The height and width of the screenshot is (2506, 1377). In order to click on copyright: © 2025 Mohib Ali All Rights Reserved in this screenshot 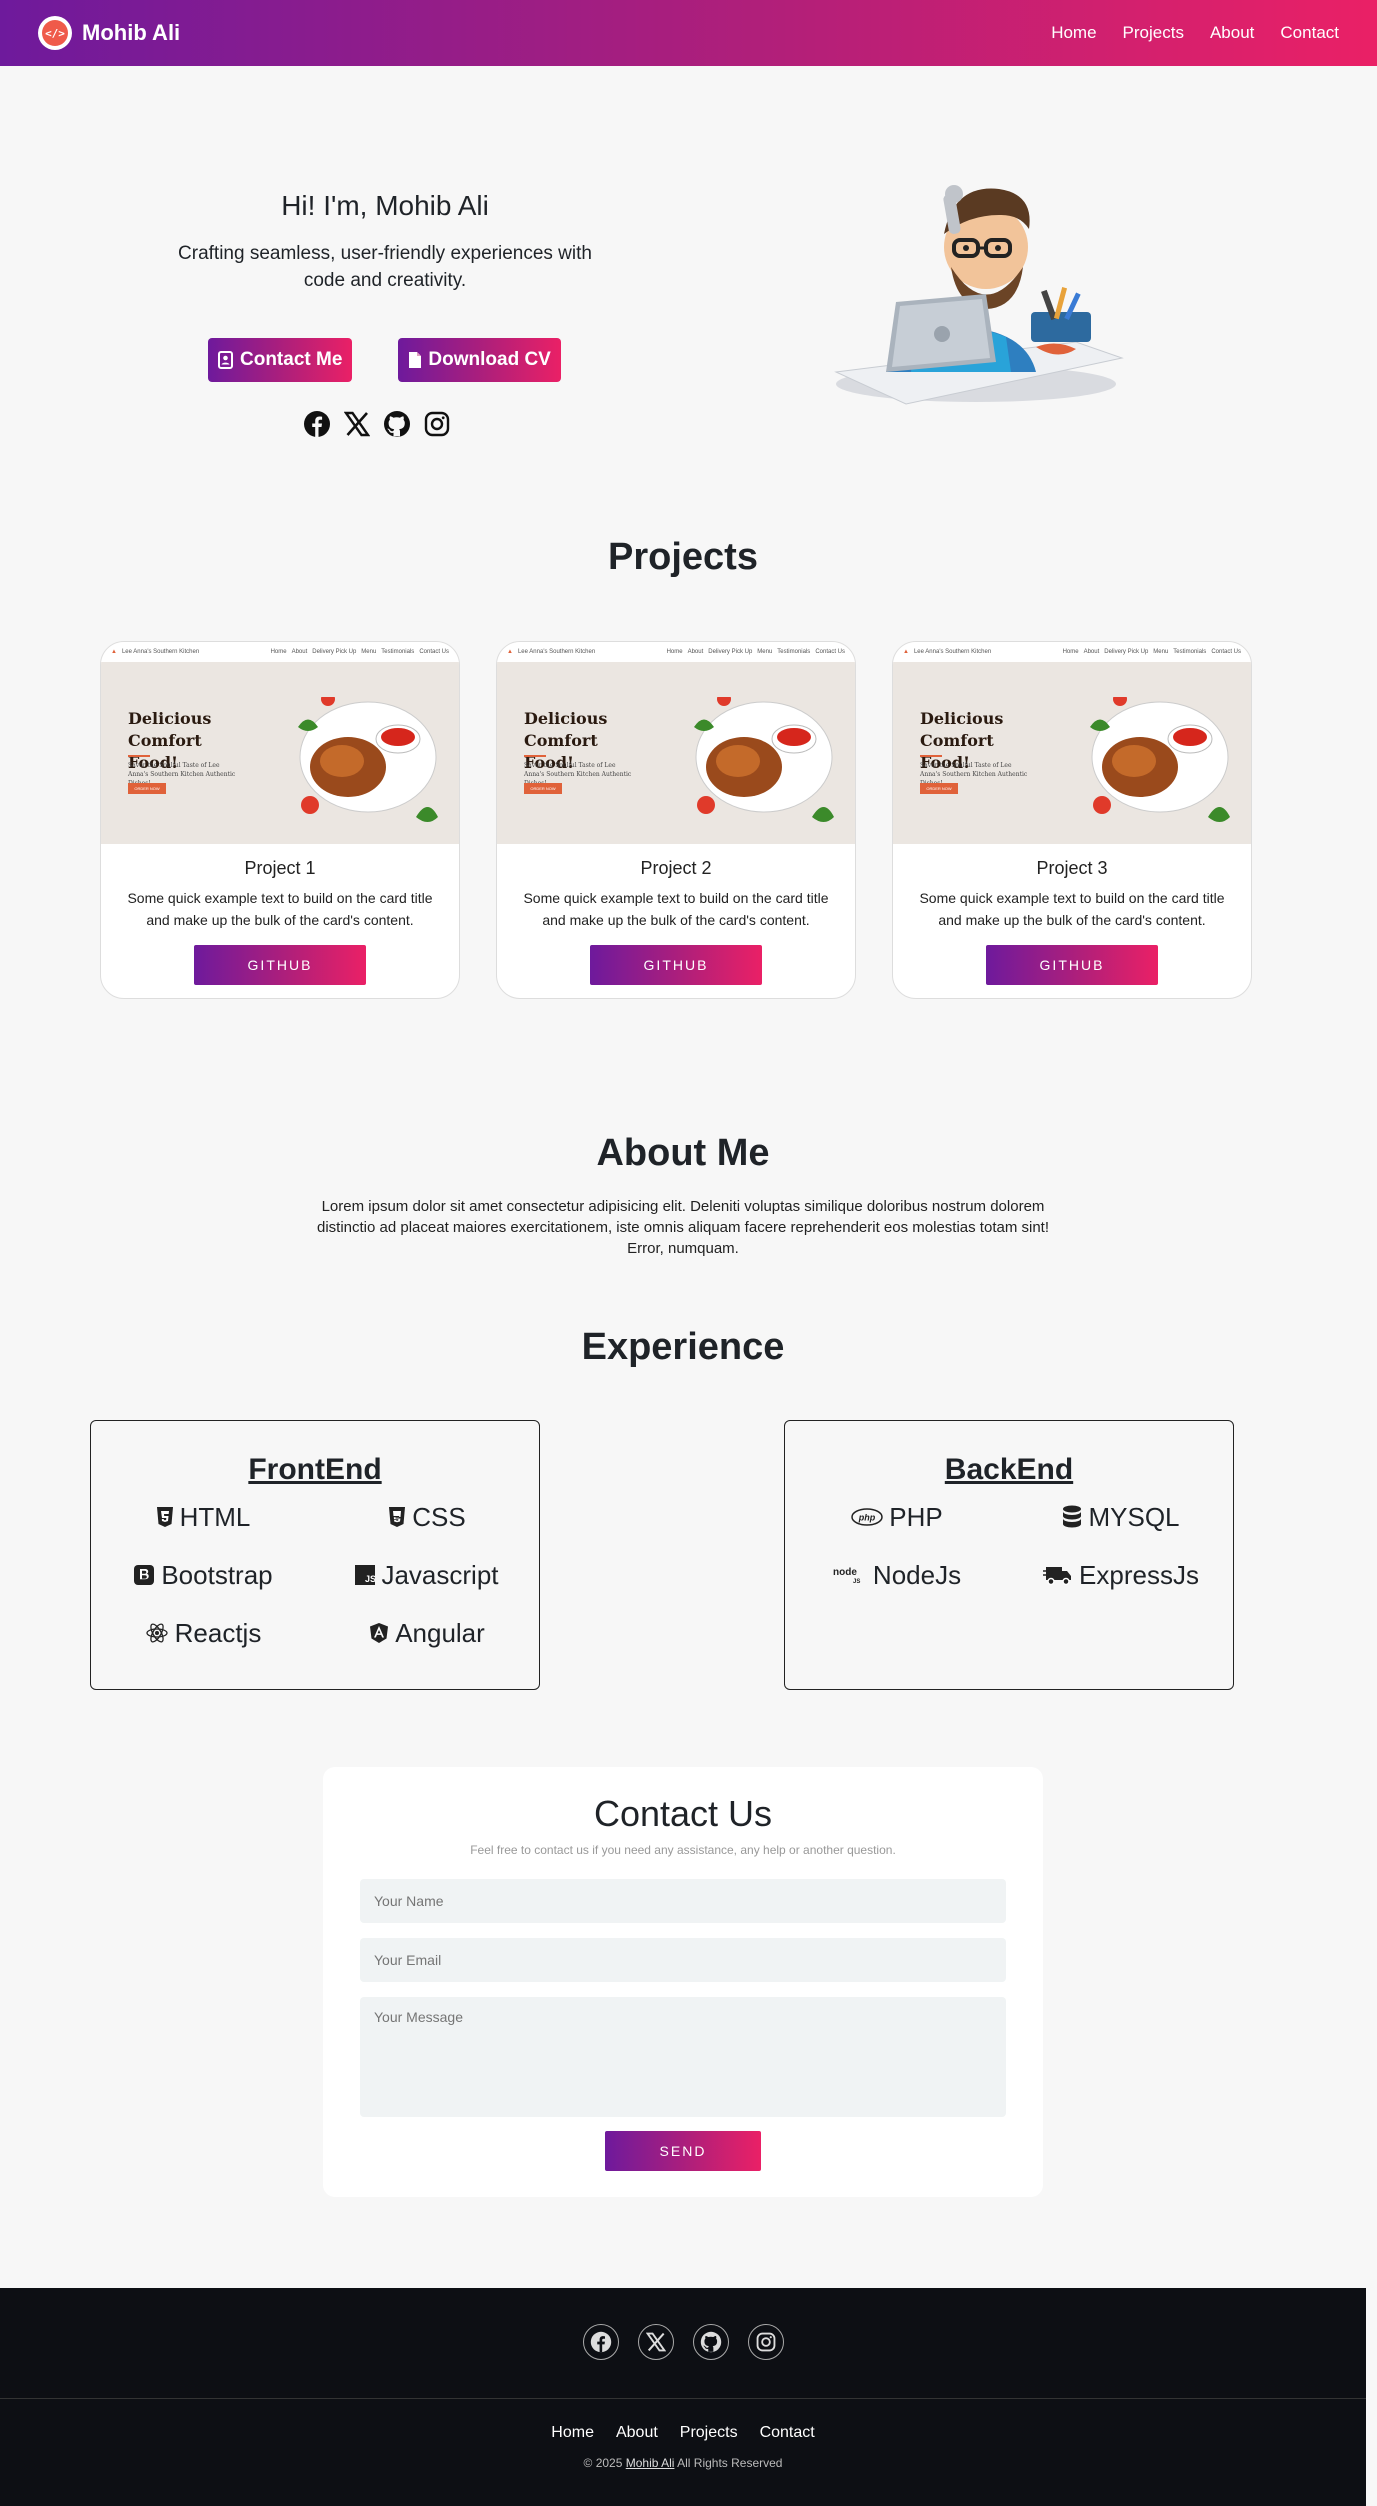, I will do `click(683, 2463)`.